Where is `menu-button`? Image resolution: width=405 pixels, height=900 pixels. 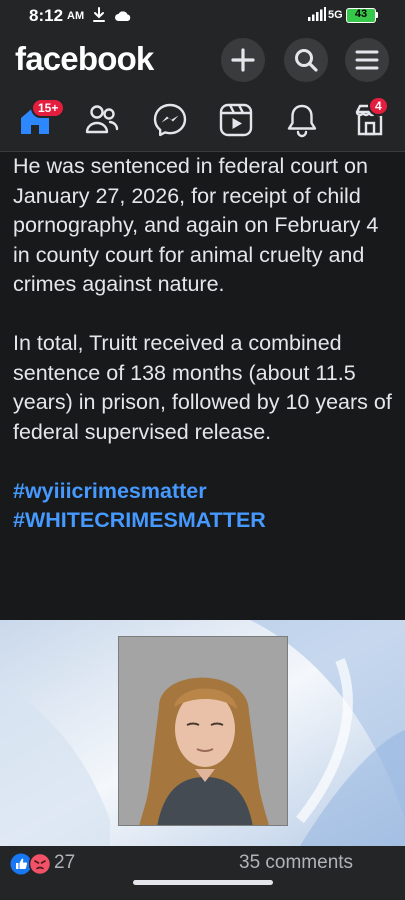 menu-button is located at coordinates (367, 60).